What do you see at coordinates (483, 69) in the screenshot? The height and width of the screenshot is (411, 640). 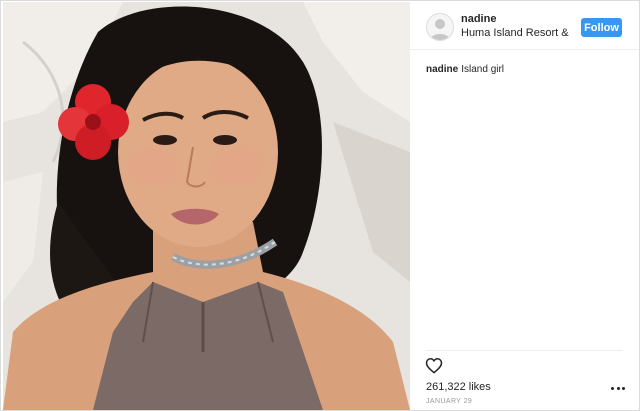 I see `caption-text: Island girl` at bounding box center [483, 69].